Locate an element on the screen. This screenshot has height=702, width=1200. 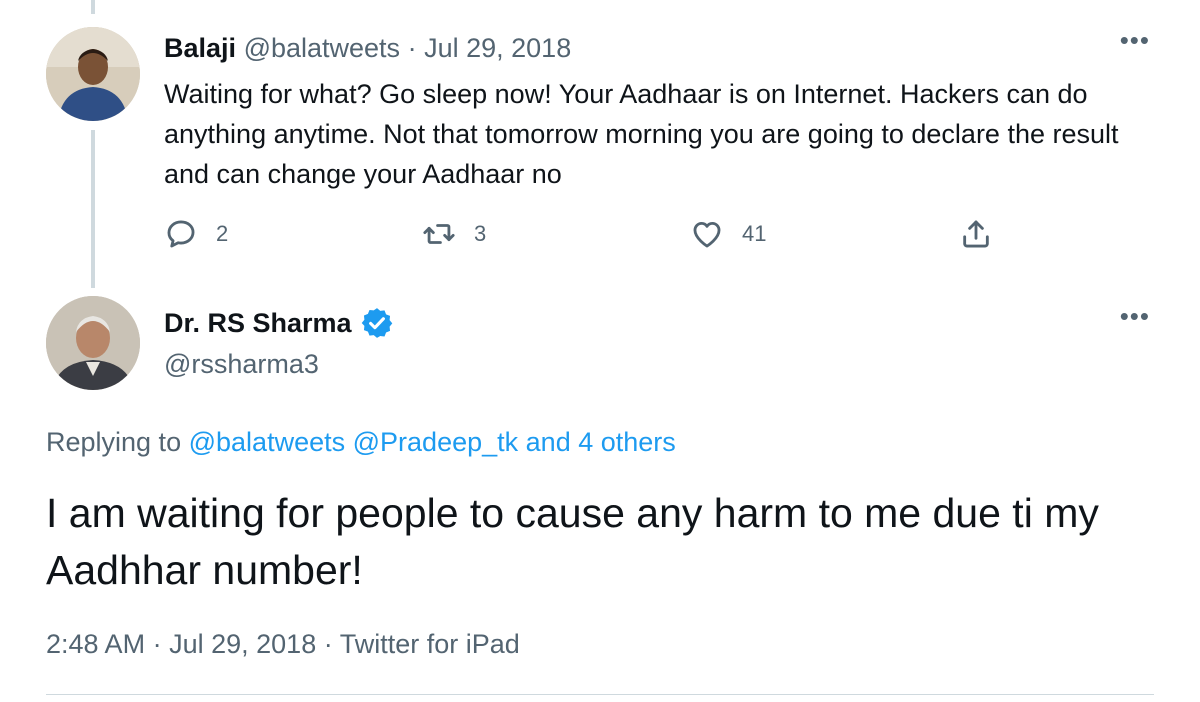
avatar-balaji is located at coordinates (93, 74).